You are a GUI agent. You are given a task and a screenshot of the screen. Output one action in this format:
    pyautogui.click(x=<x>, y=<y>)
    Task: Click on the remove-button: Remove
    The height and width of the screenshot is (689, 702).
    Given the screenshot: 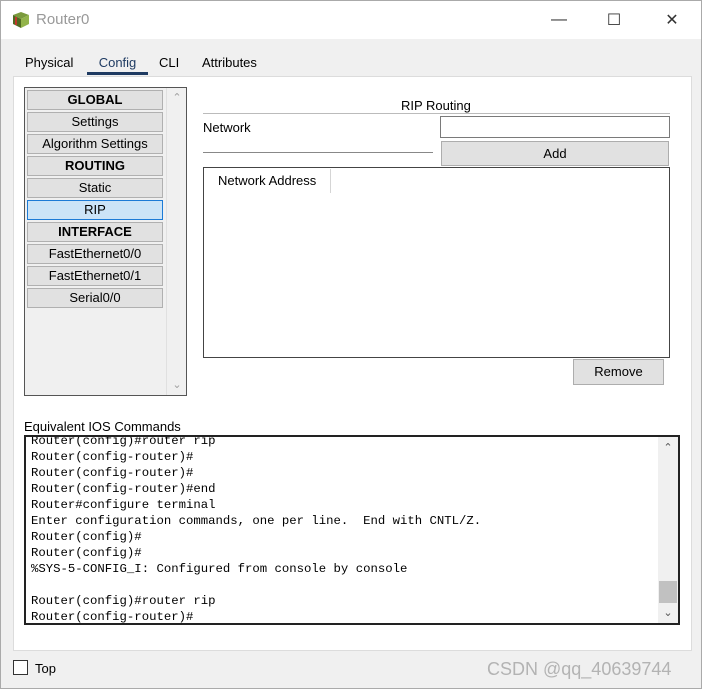 What is the action you would take?
    pyautogui.click(x=618, y=372)
    